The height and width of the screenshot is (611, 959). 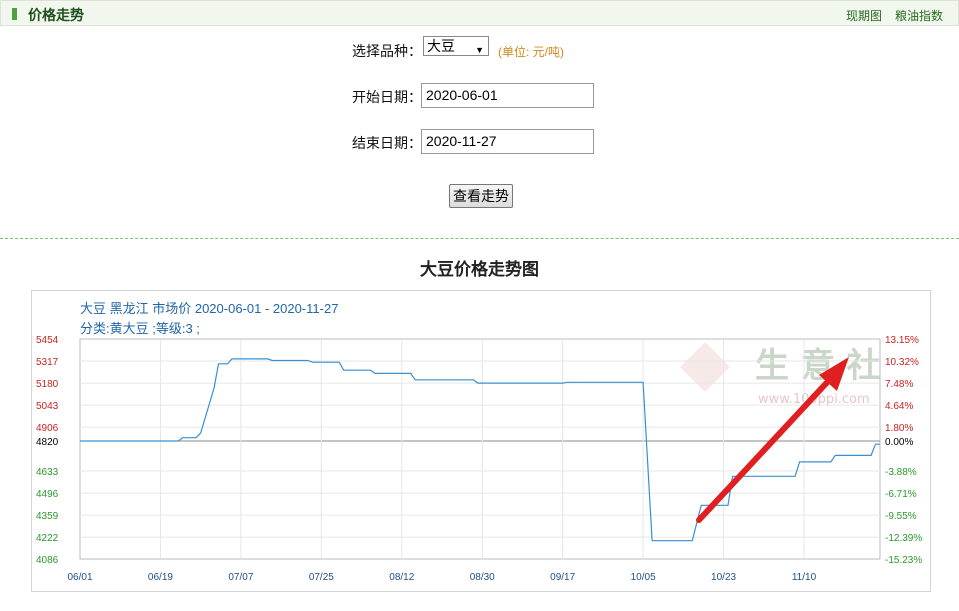 I want to click on y-tick-right: -9.55%, so click(x=901, y=516).